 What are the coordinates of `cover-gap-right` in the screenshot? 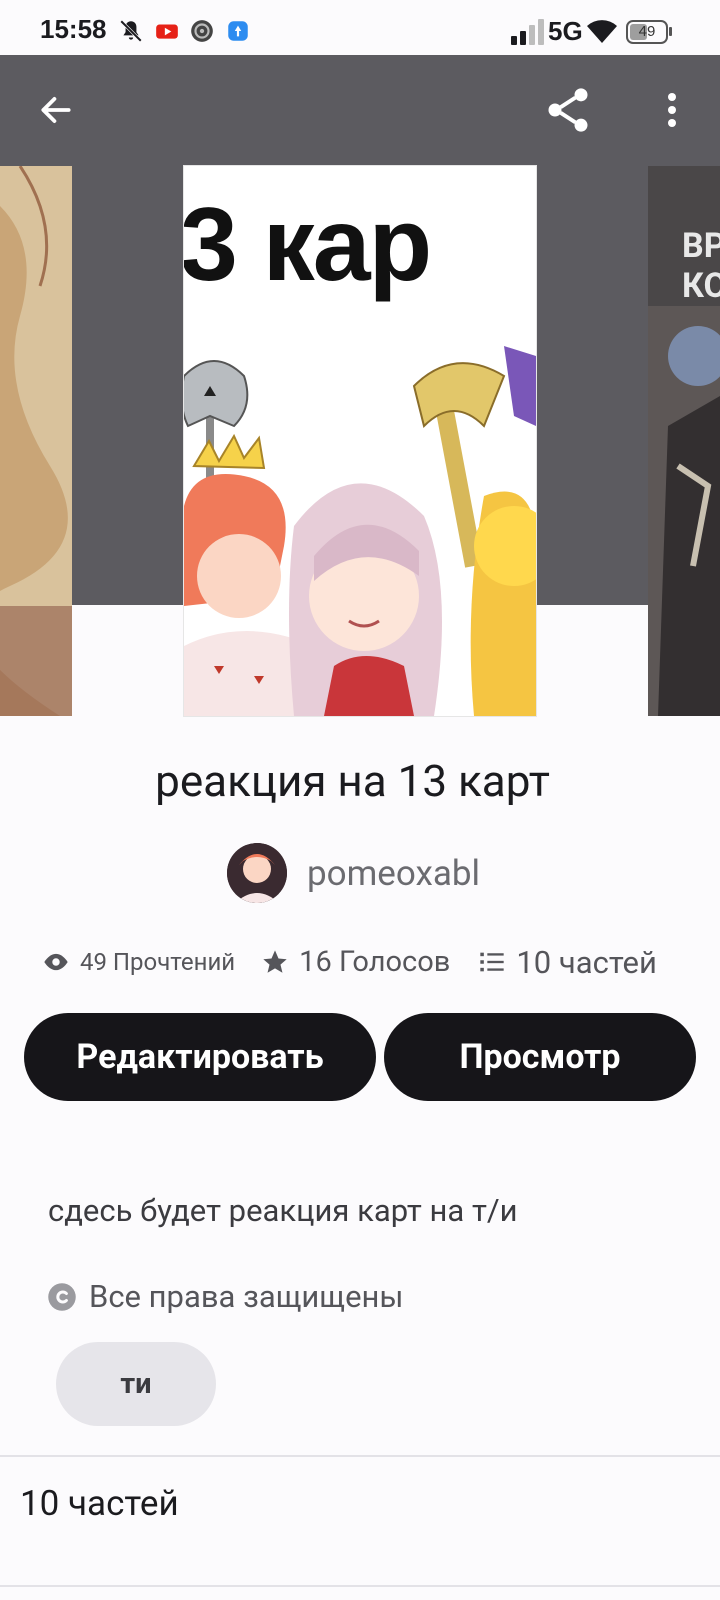 It's located at (592, 661).